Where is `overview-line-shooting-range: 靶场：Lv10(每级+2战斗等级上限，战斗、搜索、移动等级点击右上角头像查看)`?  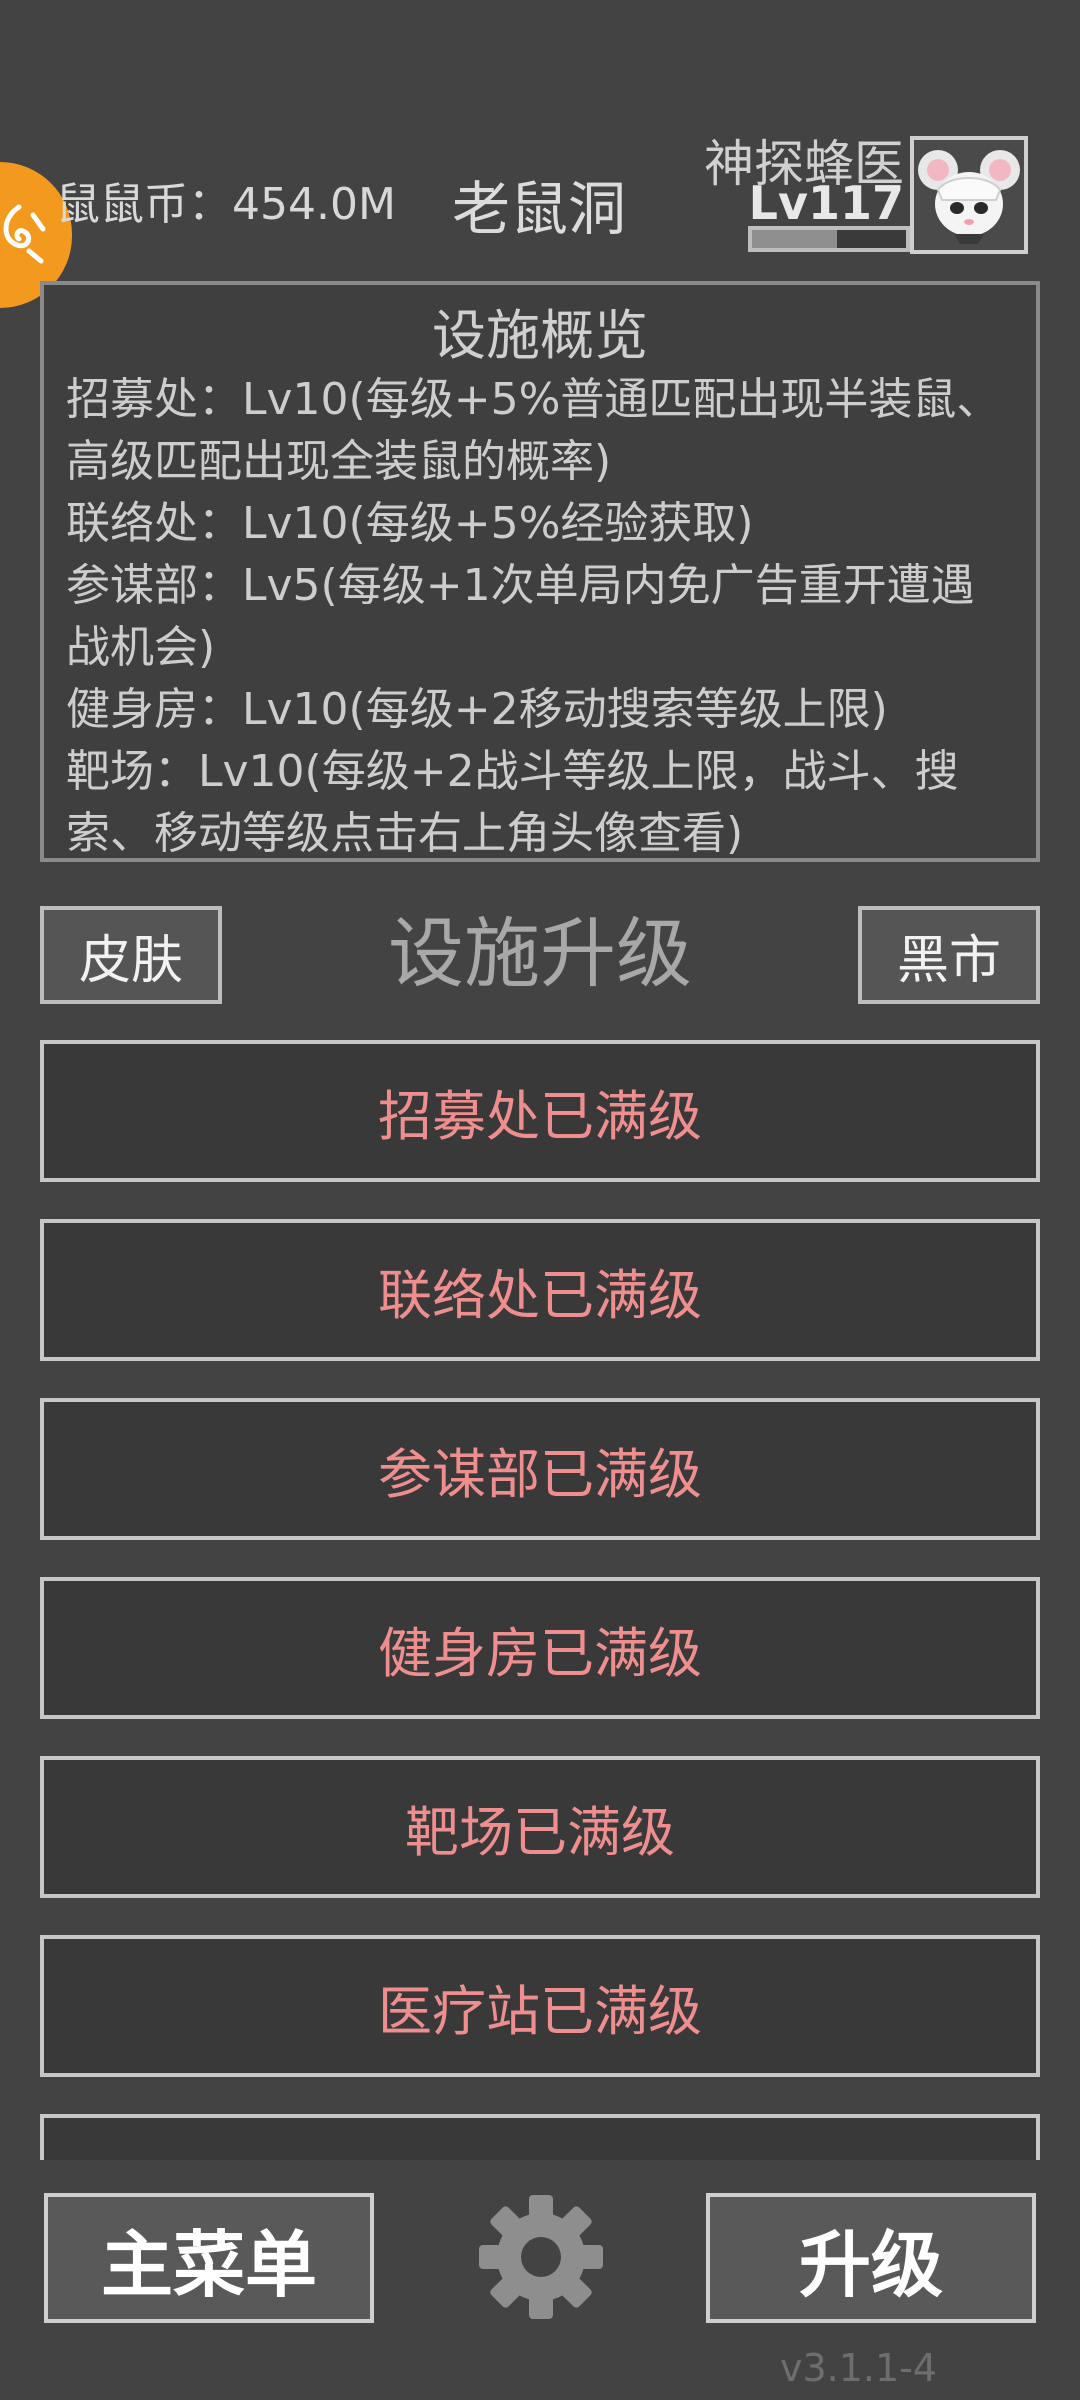 overview-line-shooting-range: 靶场：Lv10(每级+2战斗等级上限，战斗、搜索、移动等级点击右上角头像查看) is located at coordinates (512, 802).